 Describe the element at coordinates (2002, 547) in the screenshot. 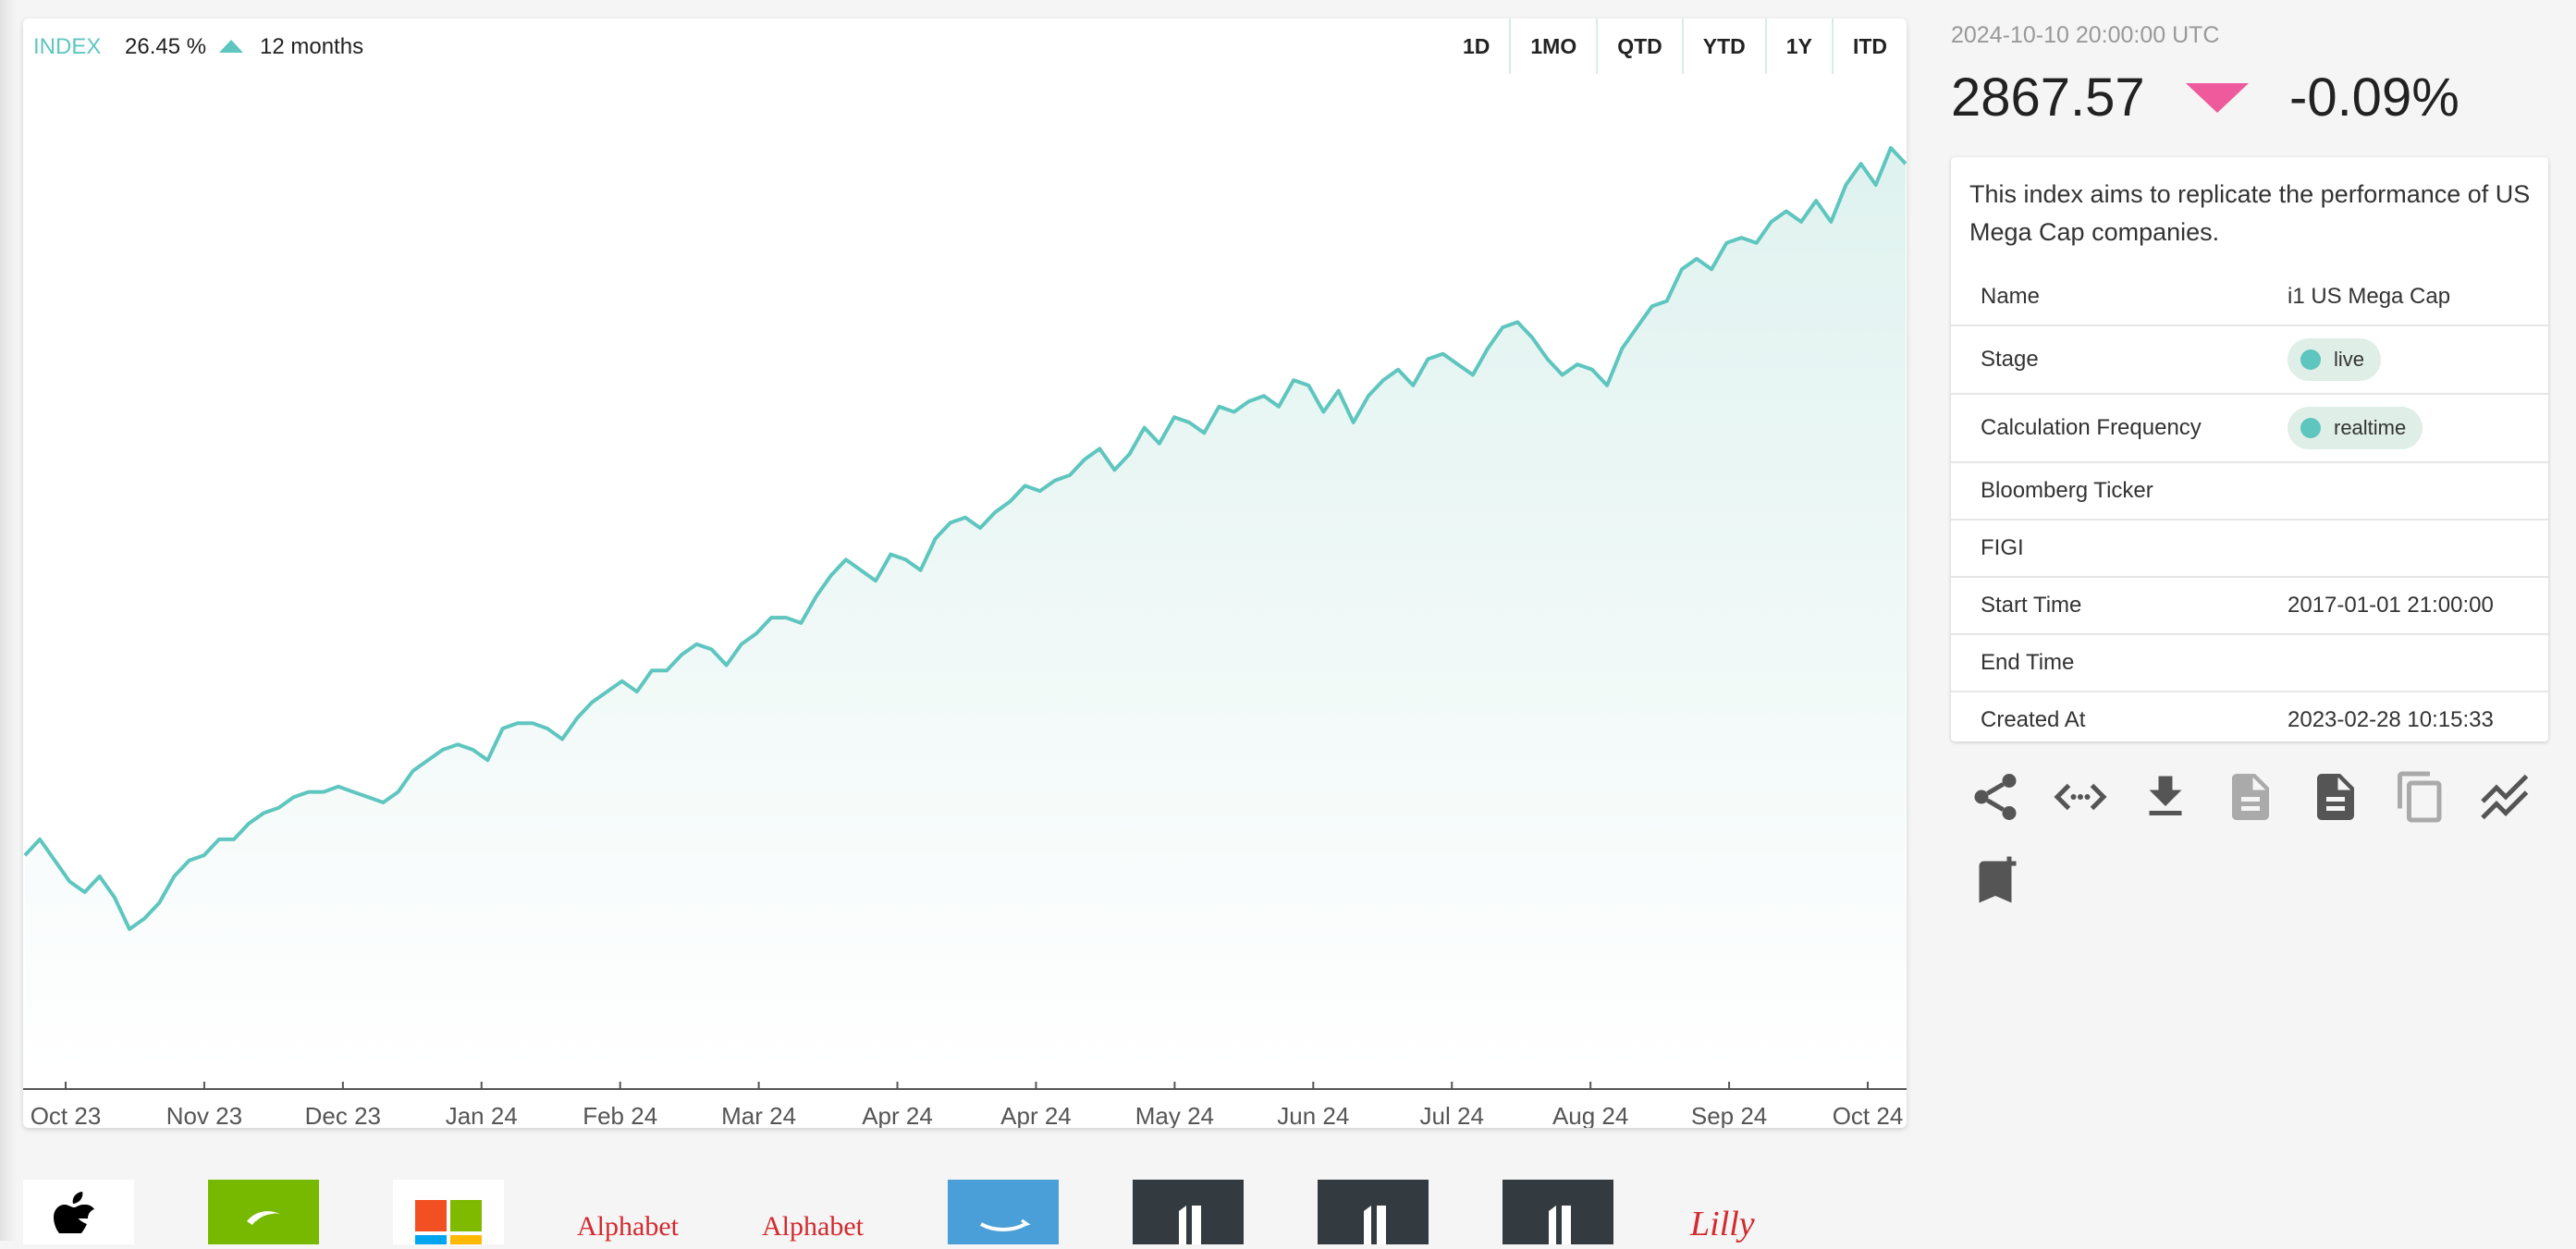

I see `info-key: FIGI` at that location.